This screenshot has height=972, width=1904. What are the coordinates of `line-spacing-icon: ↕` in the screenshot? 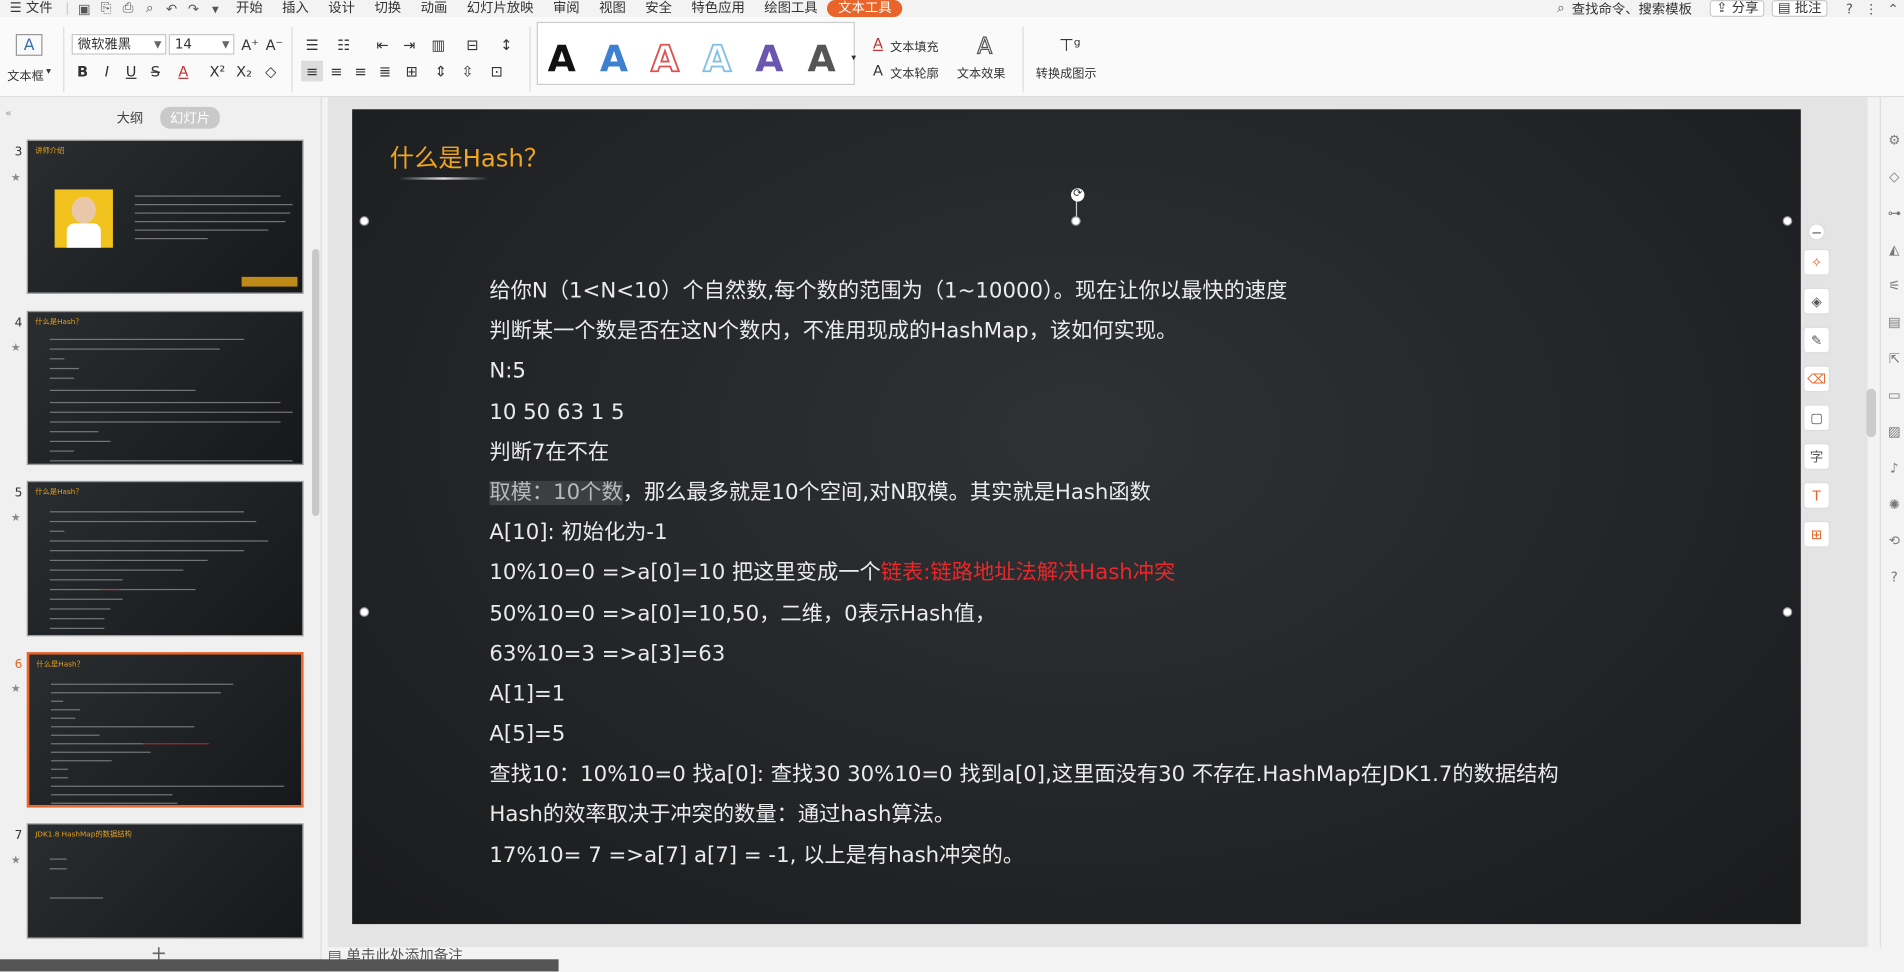 It's located at (506, 44).